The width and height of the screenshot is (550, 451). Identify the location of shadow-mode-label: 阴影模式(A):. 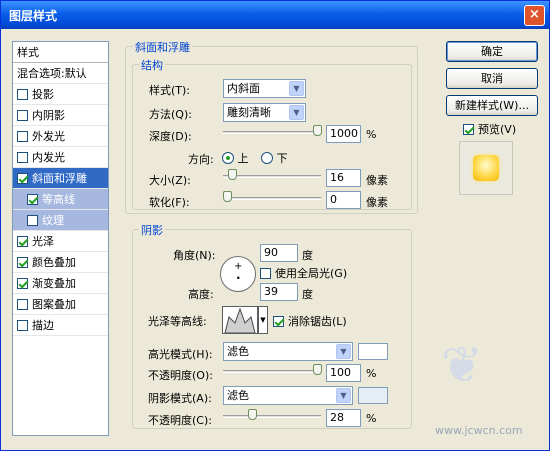
(180, 398).